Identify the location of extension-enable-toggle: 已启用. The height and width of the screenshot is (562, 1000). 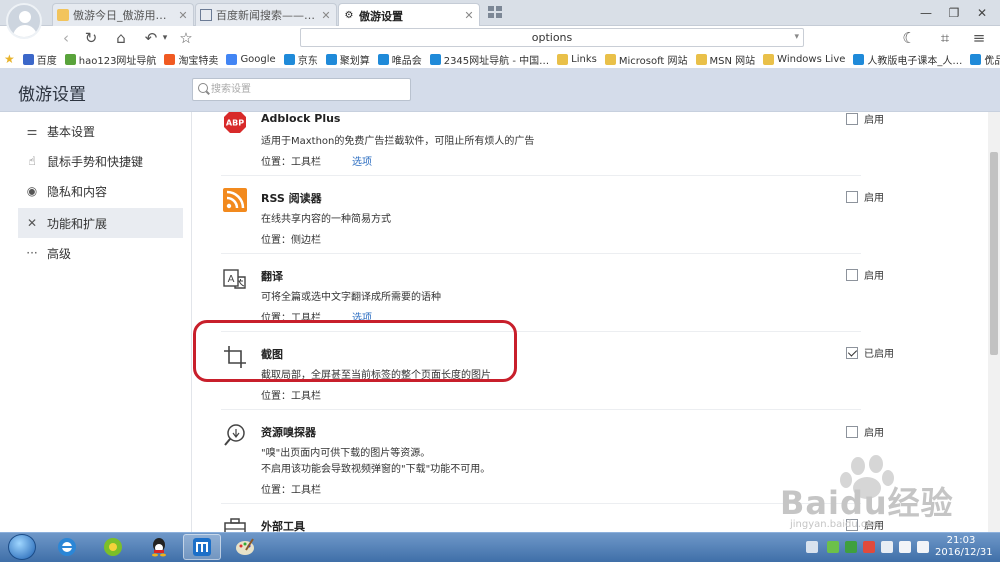
(870, 352).